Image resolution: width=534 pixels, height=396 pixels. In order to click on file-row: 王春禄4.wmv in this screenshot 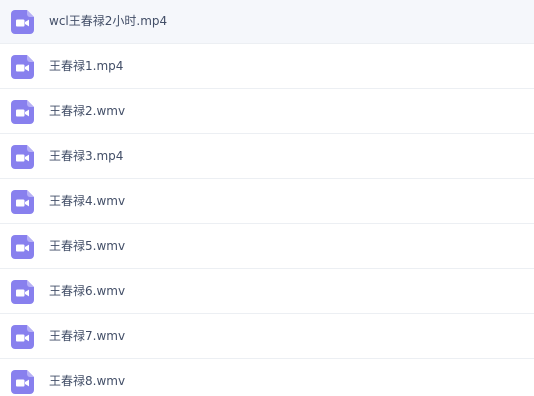, I will do `click(267, 201)`.